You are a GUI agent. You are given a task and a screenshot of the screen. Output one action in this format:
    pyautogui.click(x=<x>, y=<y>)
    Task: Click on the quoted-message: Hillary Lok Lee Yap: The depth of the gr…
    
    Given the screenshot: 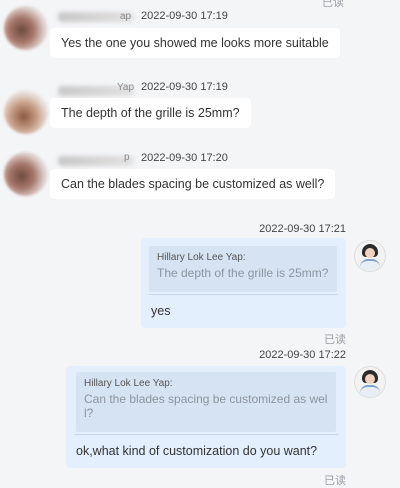 What is the action you would take?
    pyautogui.click(x=243, y=269)
    